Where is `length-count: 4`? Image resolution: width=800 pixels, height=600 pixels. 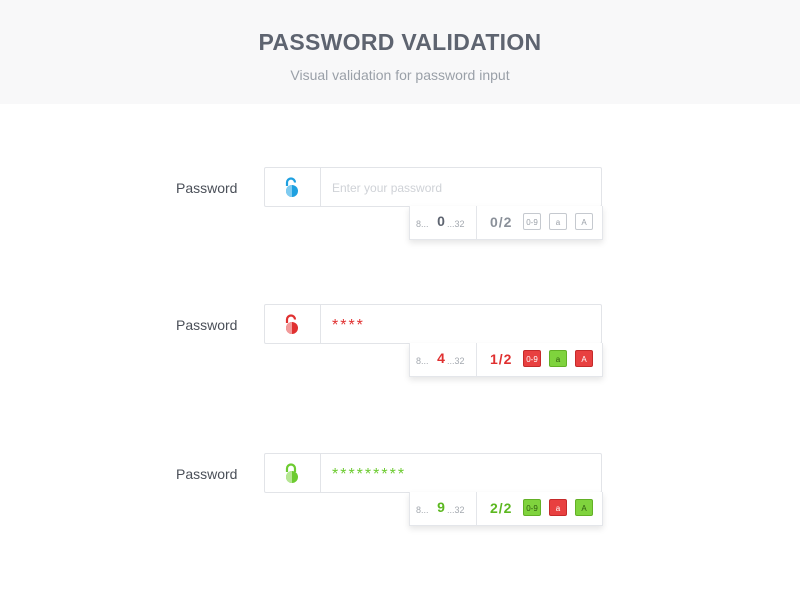
length-count: 4 is located at coordinates (441, 358).